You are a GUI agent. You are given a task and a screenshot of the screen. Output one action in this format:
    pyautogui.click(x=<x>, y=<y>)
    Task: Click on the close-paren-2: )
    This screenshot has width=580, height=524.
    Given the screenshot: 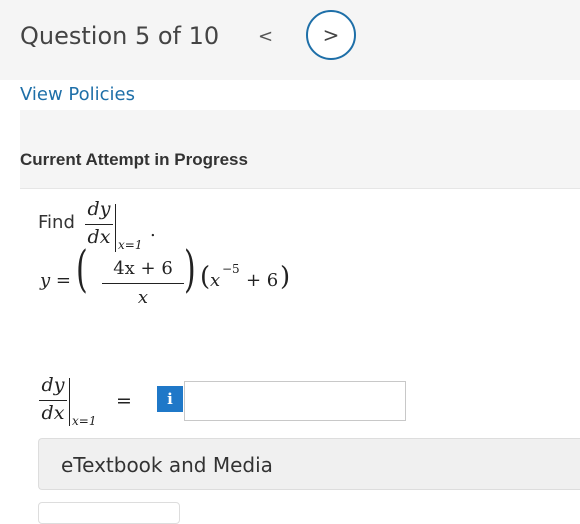 What is the action you would take?
    pyautogui.click(x=285, y=277)
    